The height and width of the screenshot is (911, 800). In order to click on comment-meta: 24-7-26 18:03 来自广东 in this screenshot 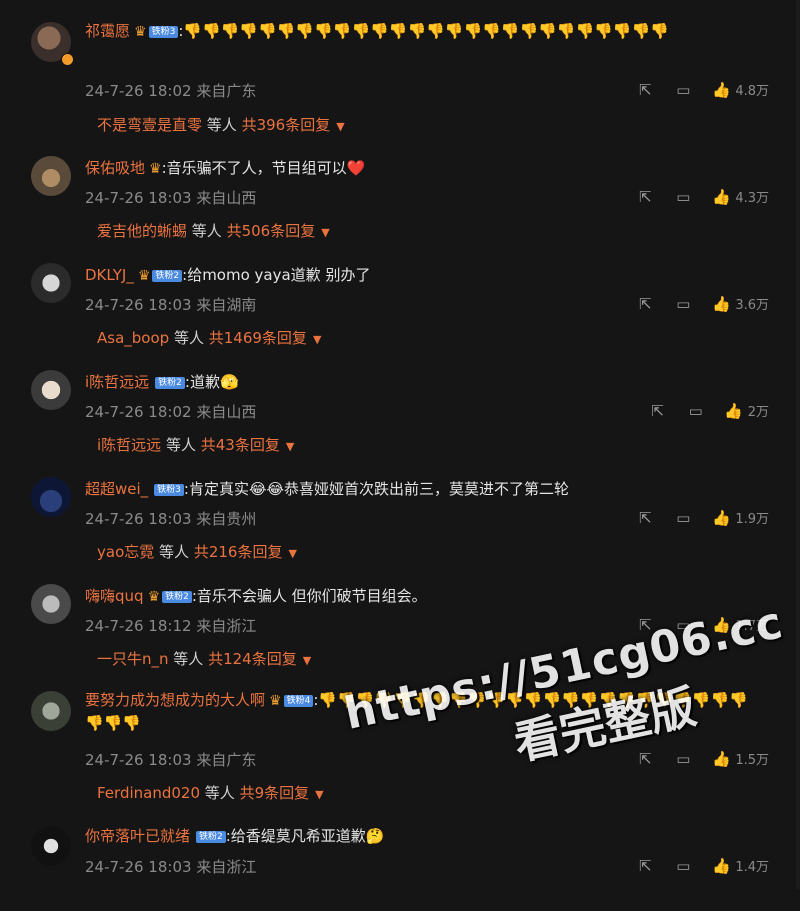, I will do `click(170, 759)`.